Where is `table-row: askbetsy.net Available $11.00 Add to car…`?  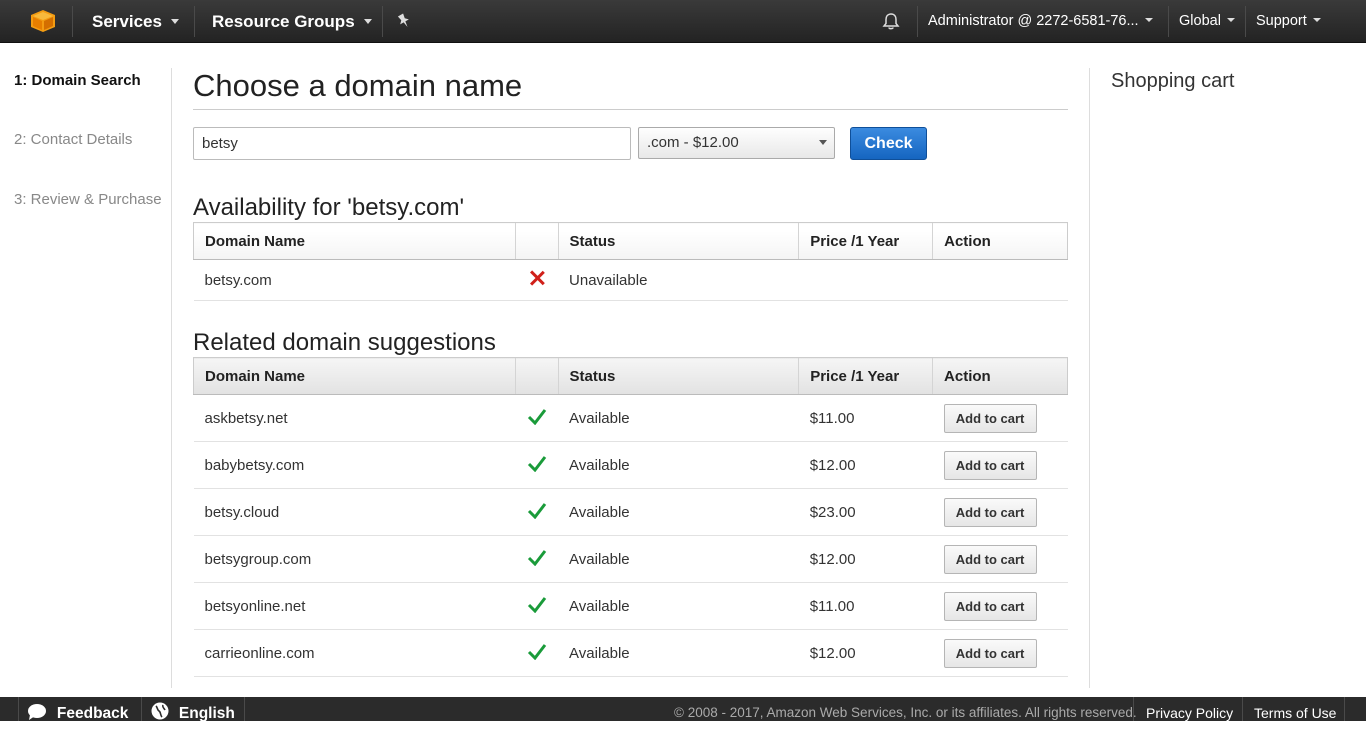 table-row: askbetsy.net Available $11.00 Add to car… is located at coordinates (630, 418).